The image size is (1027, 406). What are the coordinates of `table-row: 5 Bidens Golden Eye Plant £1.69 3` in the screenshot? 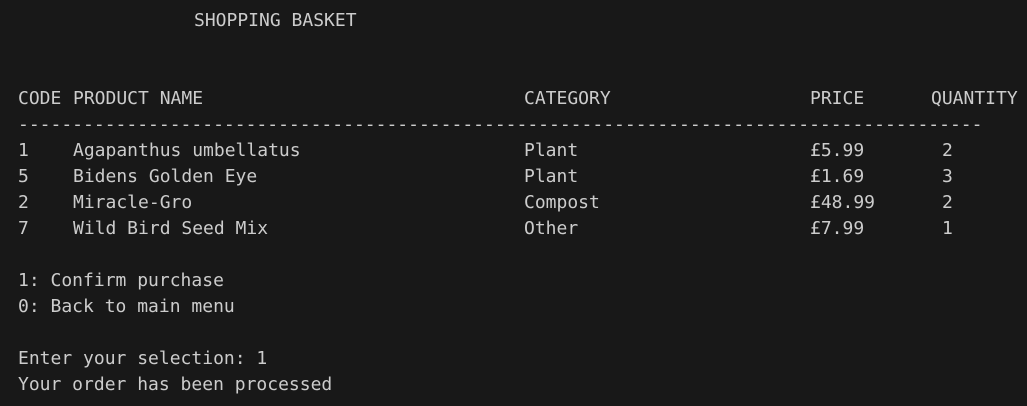 It's located at (485, 177).